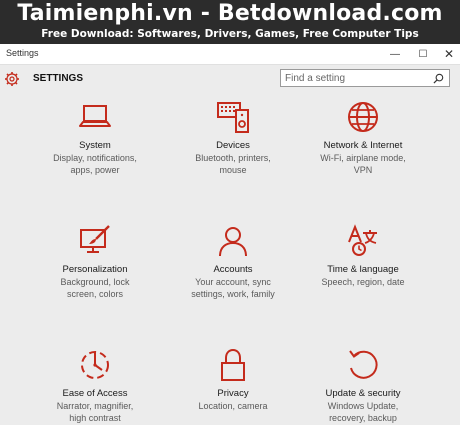 This screenshot has height=425, width=460. I want to click on search-box, so click(365, 78).